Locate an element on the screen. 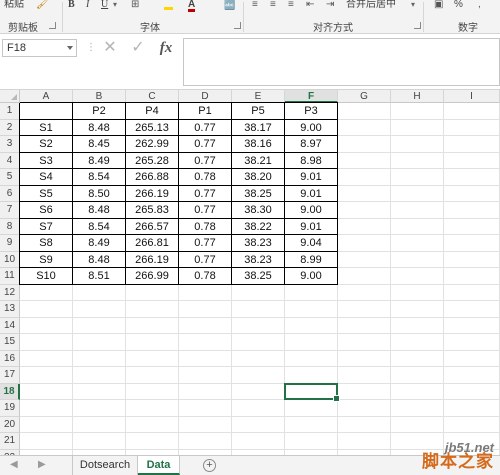 The height and width of the screenshot is (475, 500). cell-b17 is located at coordinates (99, 375).